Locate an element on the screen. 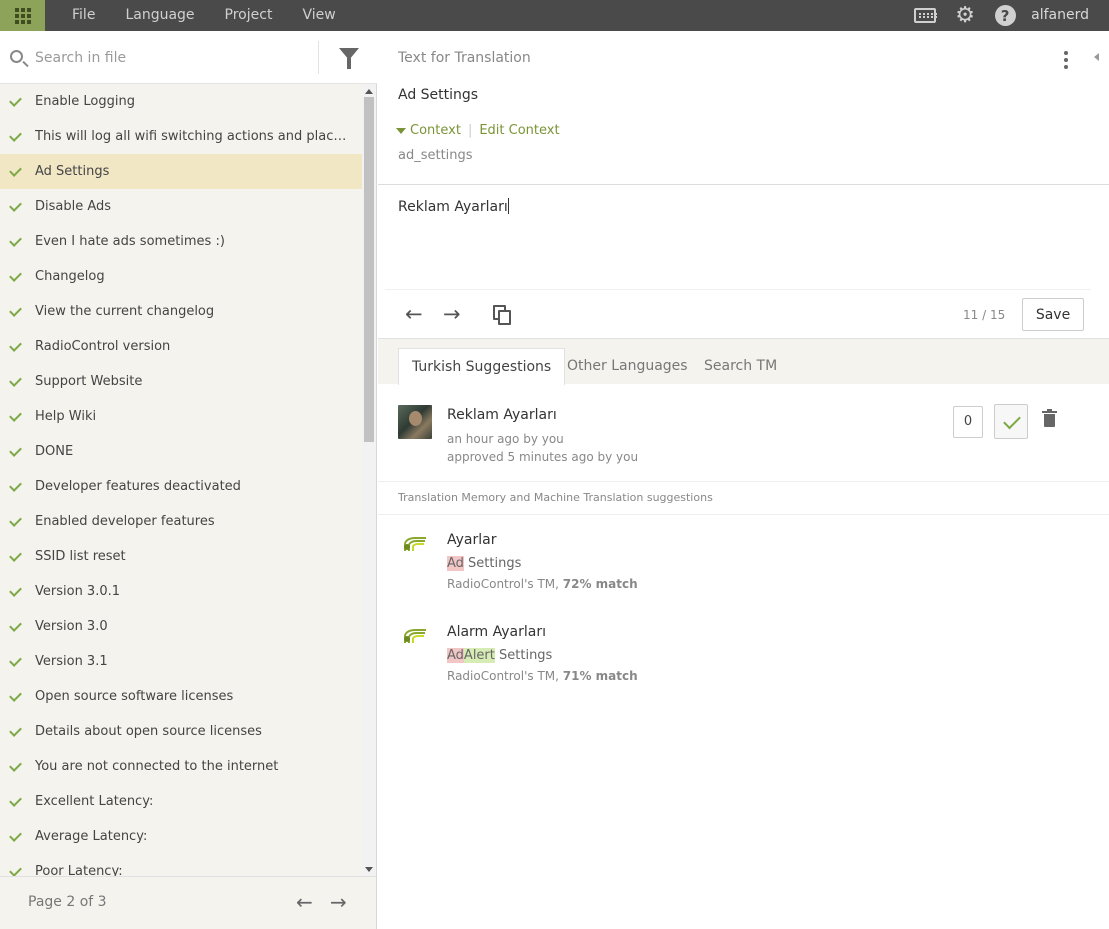 The image size is (1109, 929). list-item-label: Disable Ads is located at coordinates (73, 206).